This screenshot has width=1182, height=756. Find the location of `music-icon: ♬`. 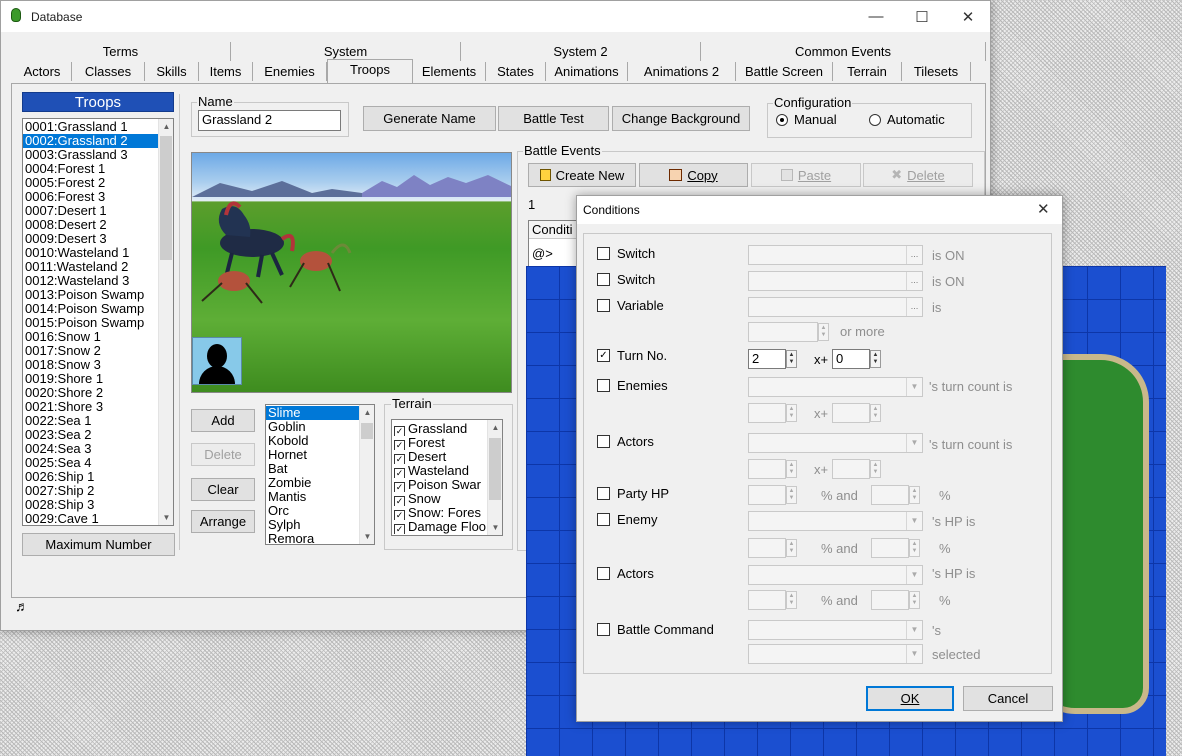

music-icon: ♬ is located at coordinates (22, 606).